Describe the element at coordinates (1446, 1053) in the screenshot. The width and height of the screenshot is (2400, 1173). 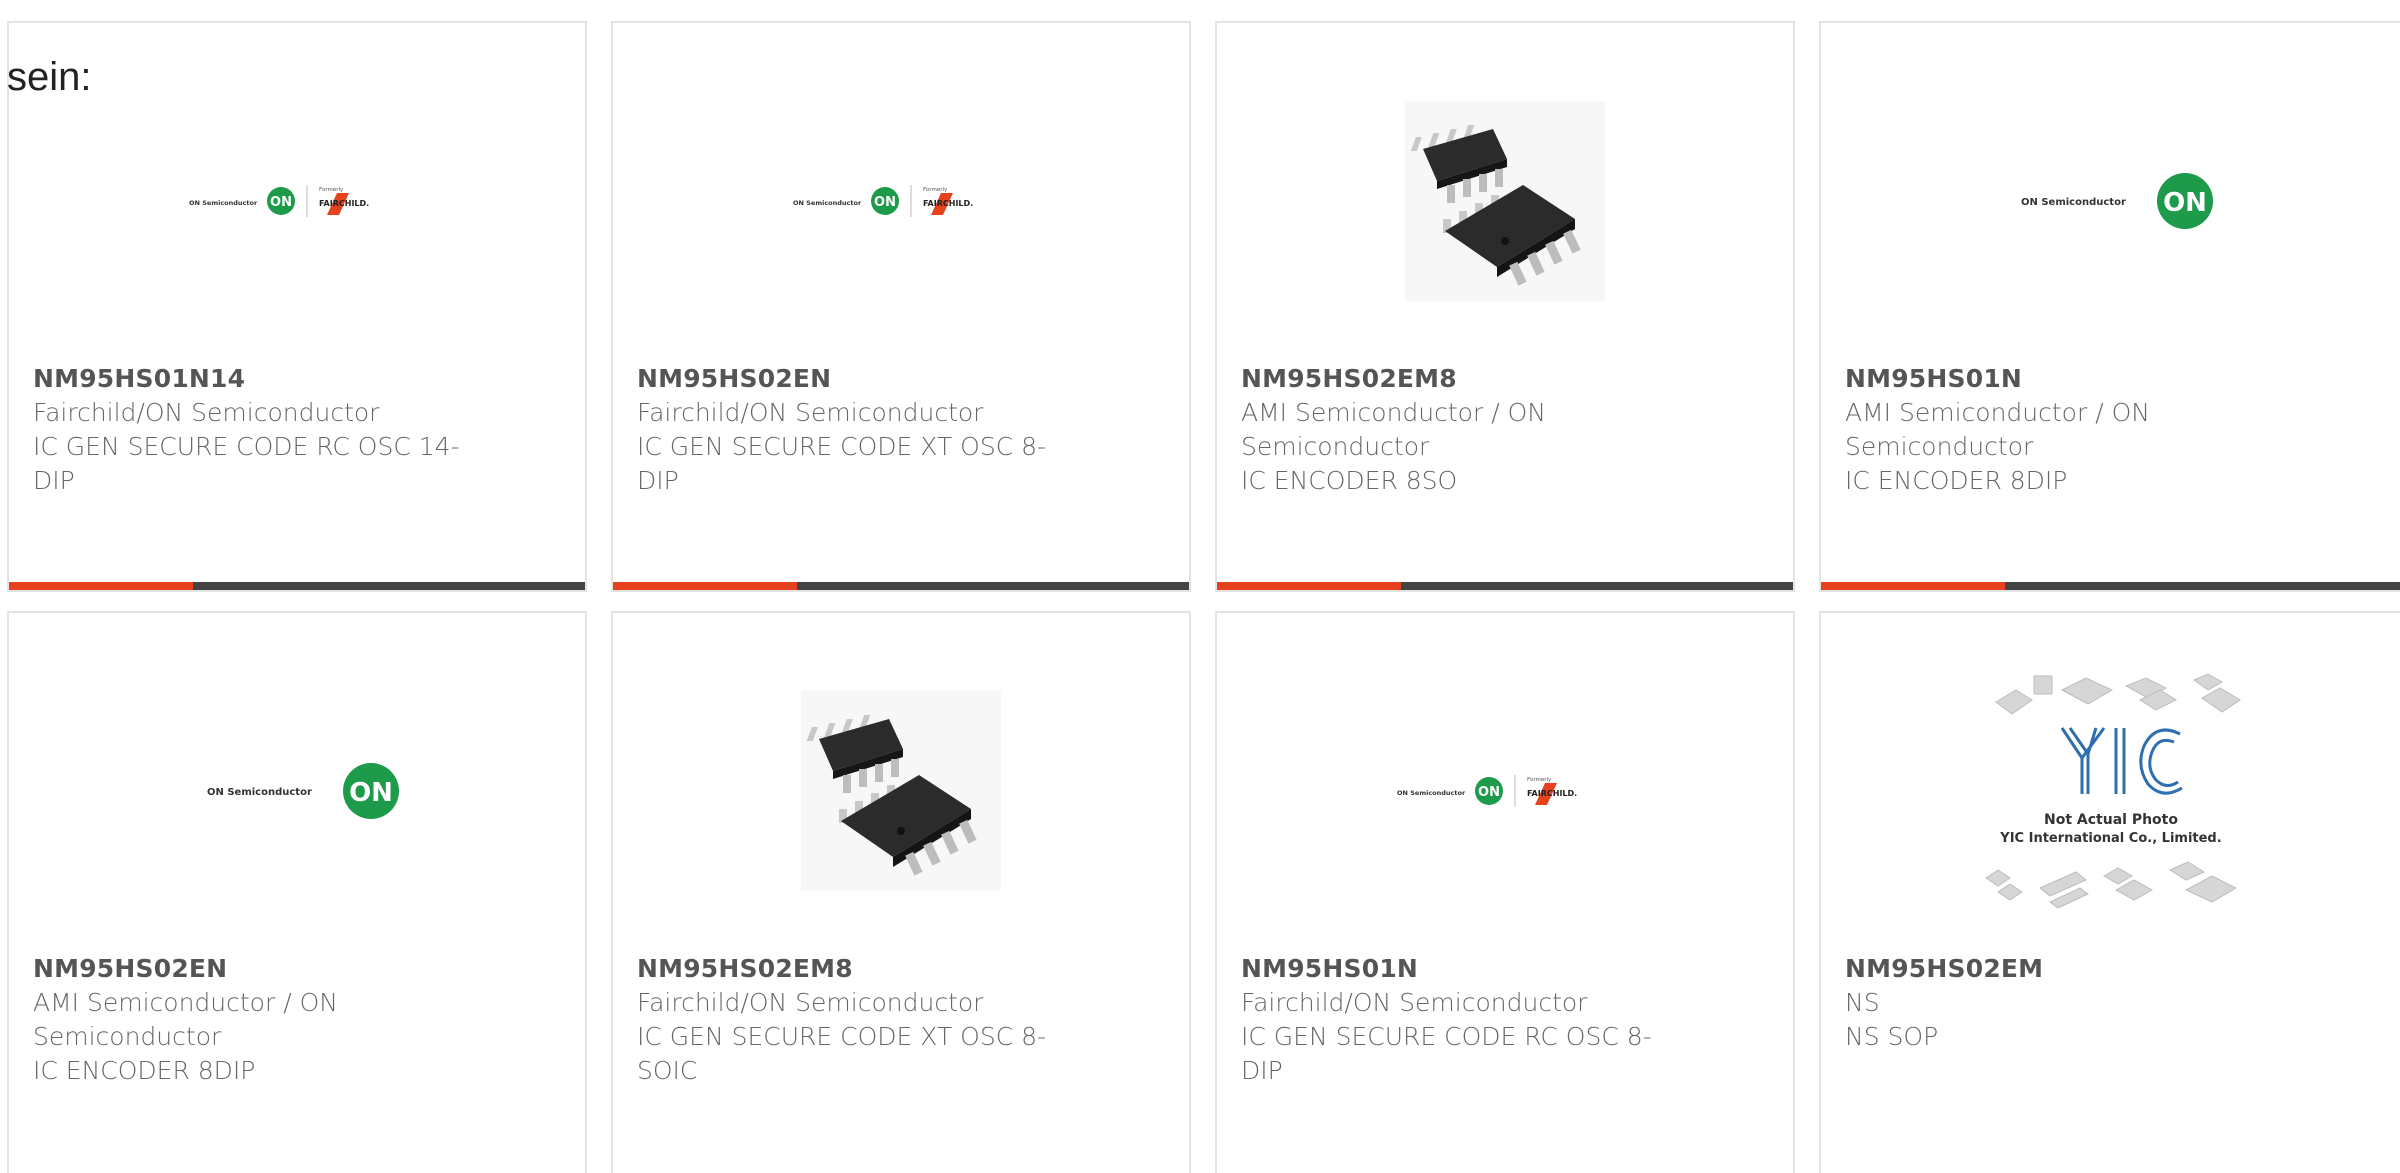
I see `description: IC GEN SECURE CODE RC OSC 8-DIP` at that location.